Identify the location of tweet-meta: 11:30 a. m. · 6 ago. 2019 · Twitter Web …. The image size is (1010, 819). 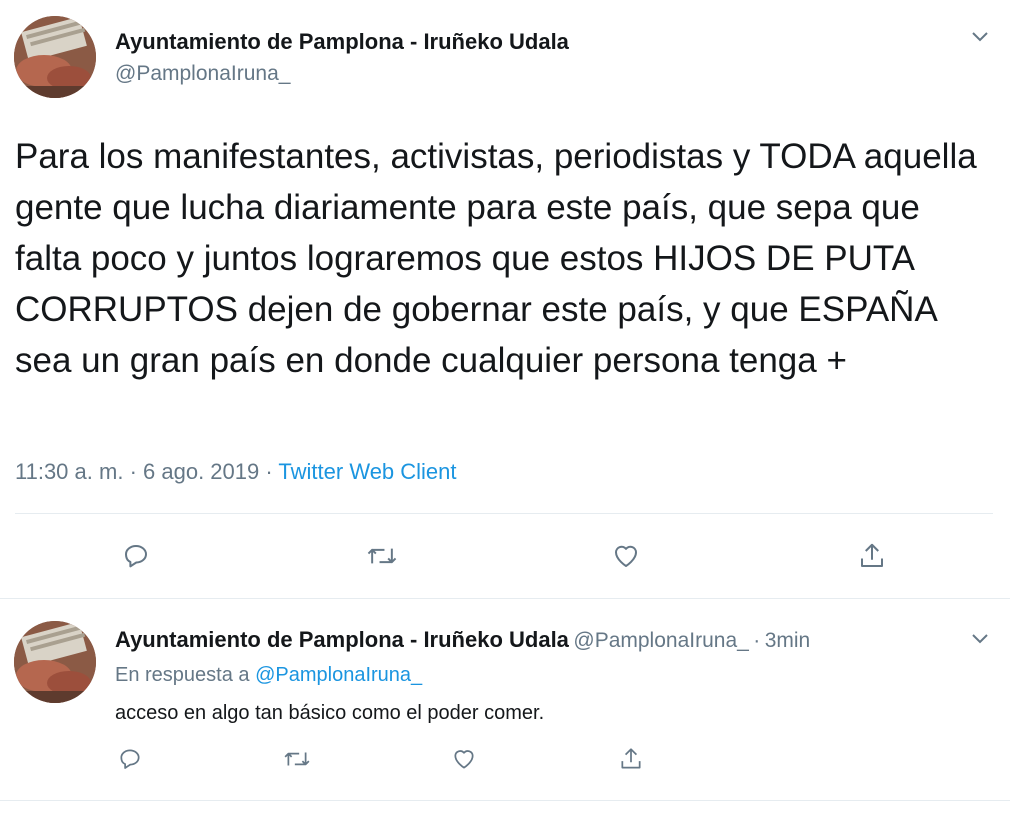
(236, 472).